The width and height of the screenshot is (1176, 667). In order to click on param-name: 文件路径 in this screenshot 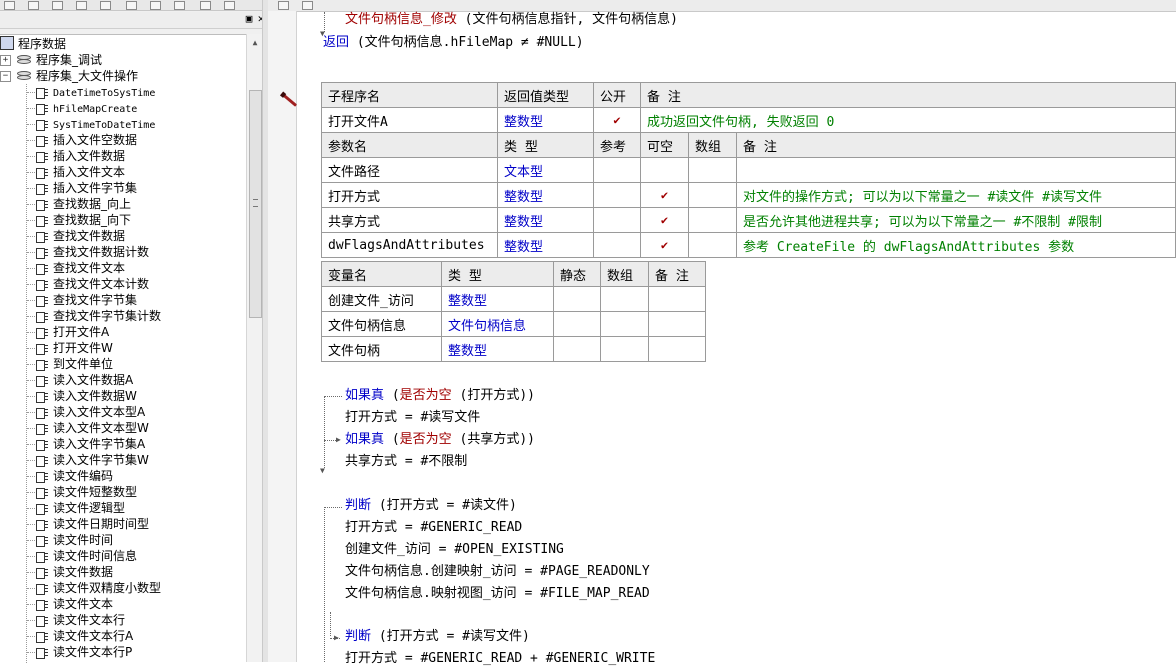, I will do `click(409, 170)`.